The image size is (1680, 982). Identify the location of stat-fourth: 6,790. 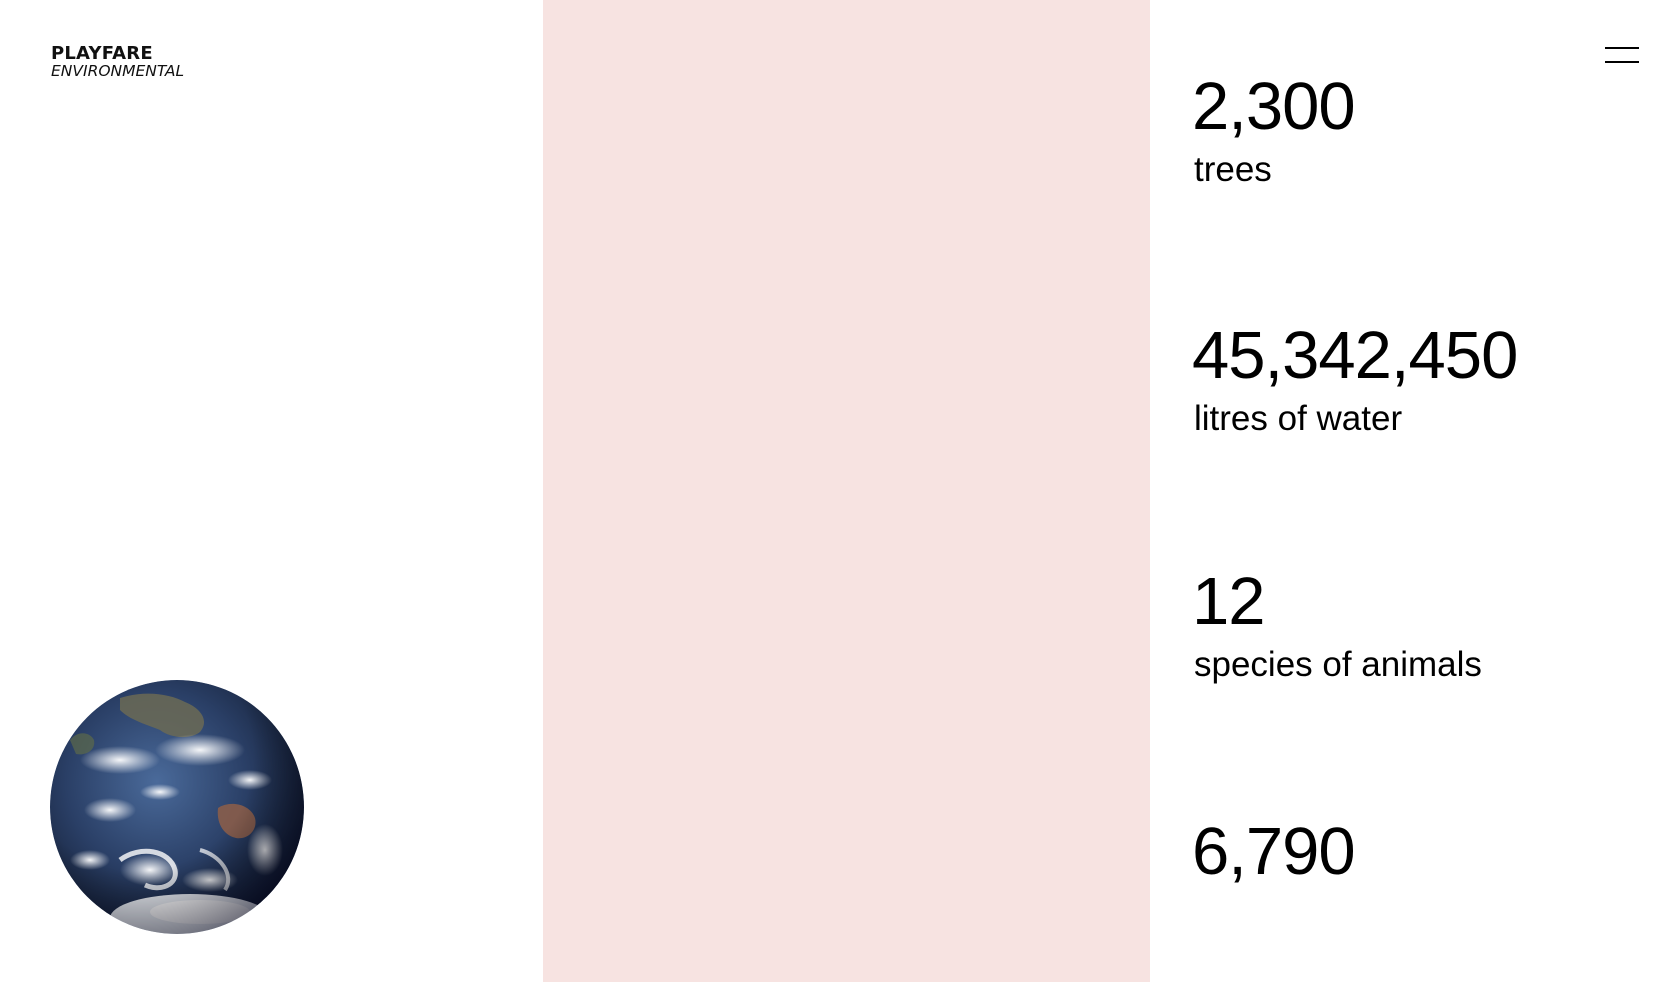
(1274, 855).